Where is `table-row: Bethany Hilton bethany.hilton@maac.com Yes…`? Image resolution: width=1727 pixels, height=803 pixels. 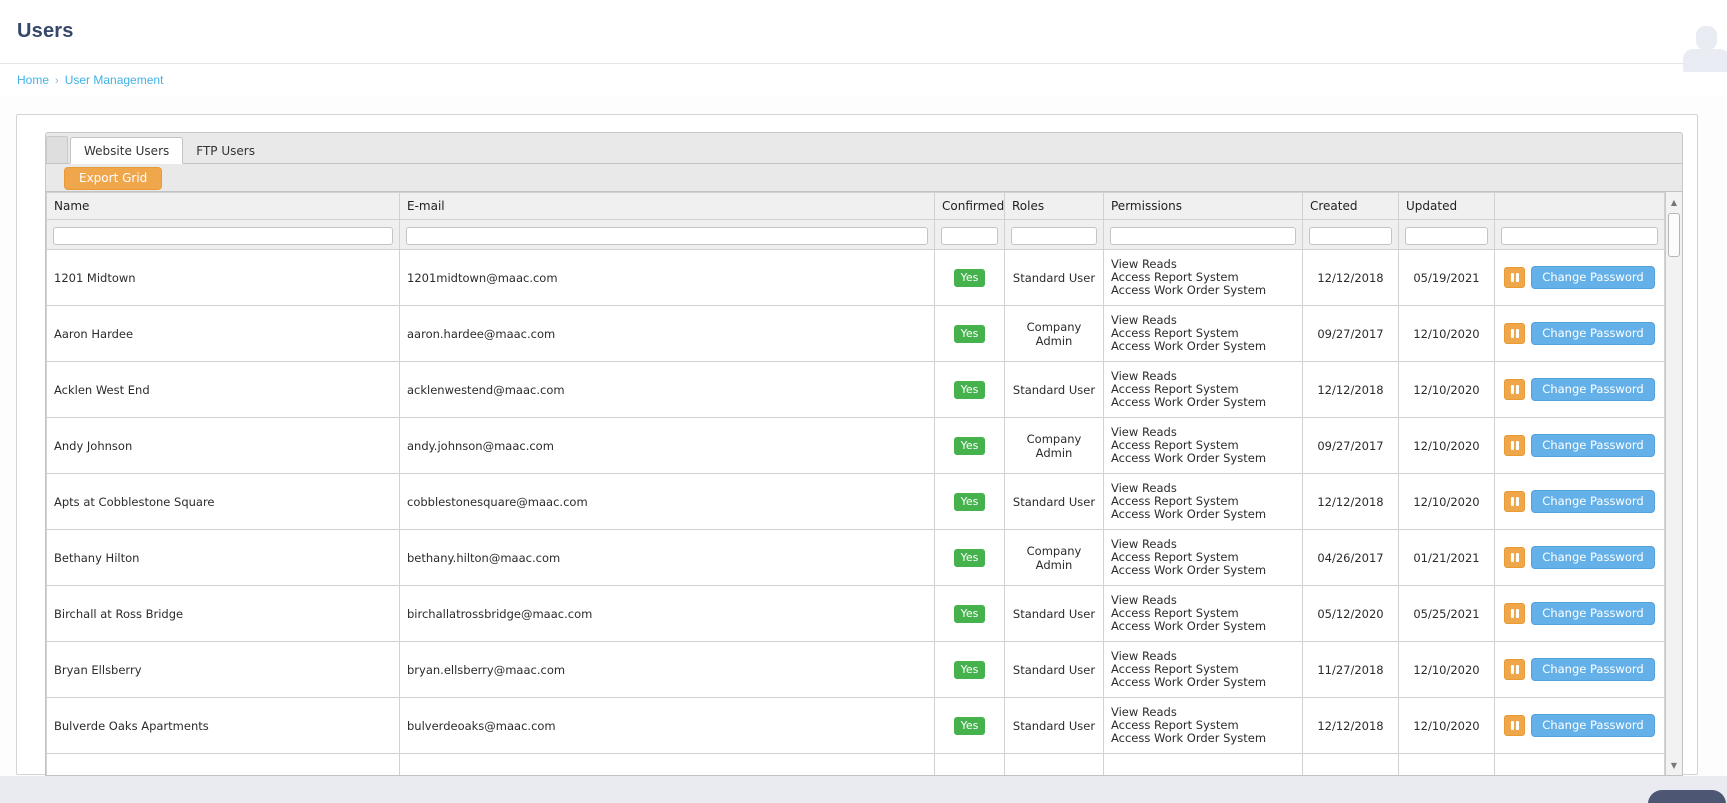 table-row: Bethany Hilton bethany.hilton@maac.com Yes… is located at coordinates (855, 557).